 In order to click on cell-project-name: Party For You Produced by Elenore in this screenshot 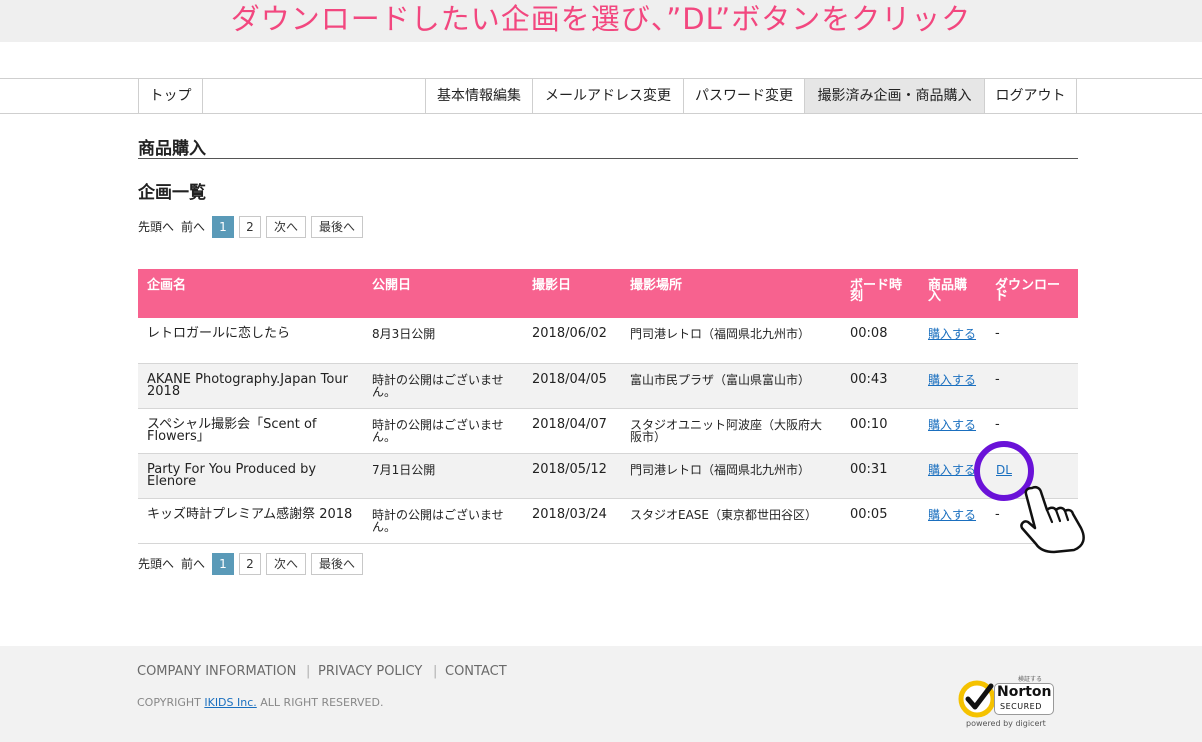, I will do `click(250, 476)`.